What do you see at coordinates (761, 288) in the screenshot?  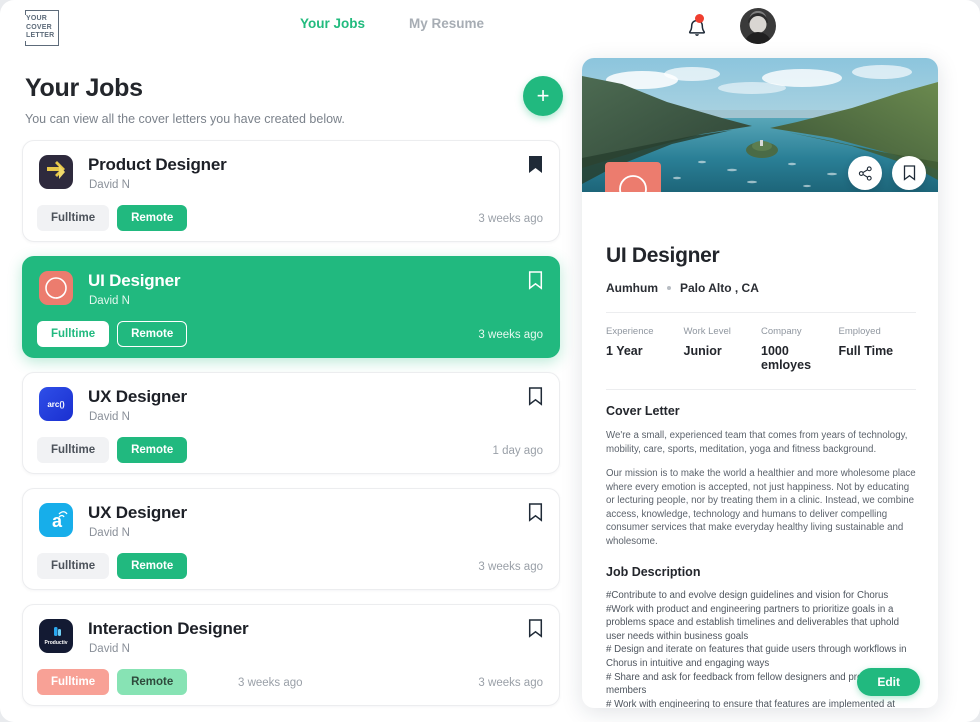 I see `detail-meta: Aumhum Palo Alto , CA` at bounding box center [761, 288].